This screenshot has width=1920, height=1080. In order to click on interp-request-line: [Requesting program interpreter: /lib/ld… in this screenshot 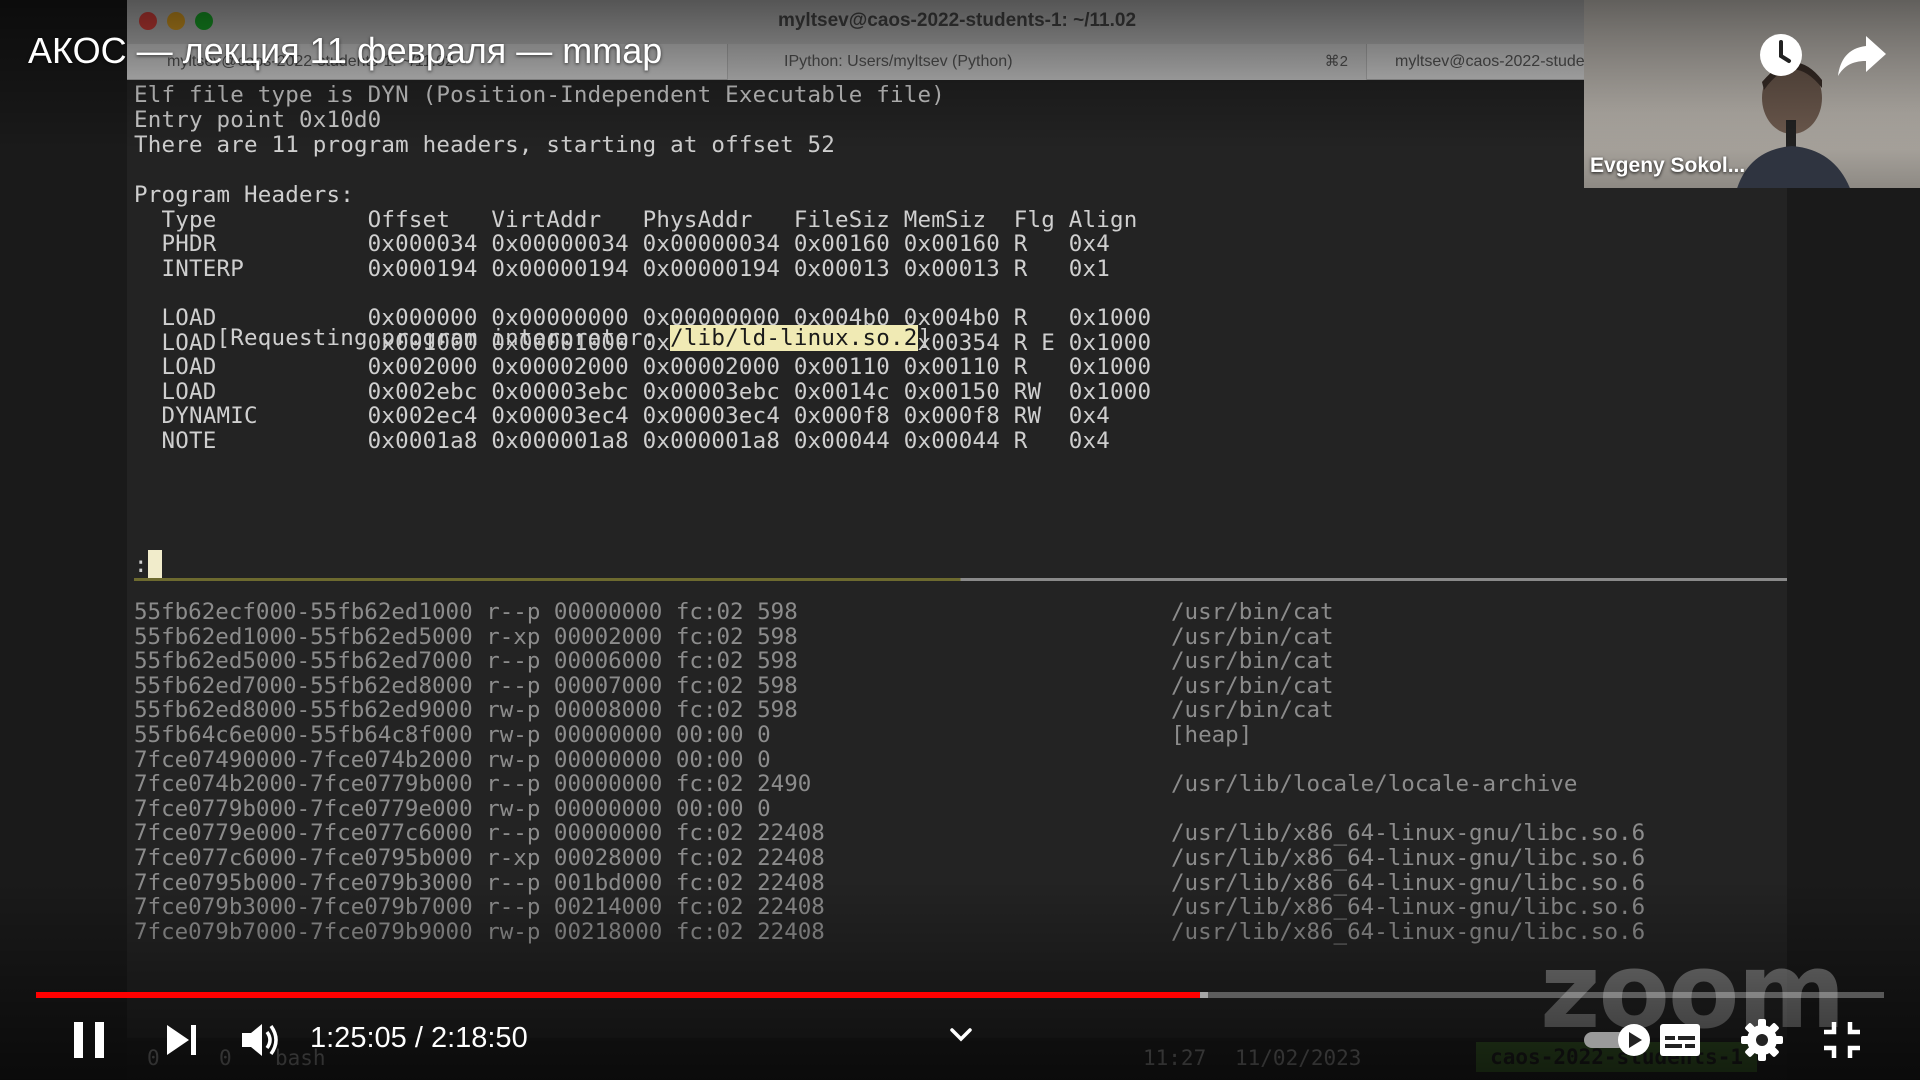, I will do `click(532, 338)`.